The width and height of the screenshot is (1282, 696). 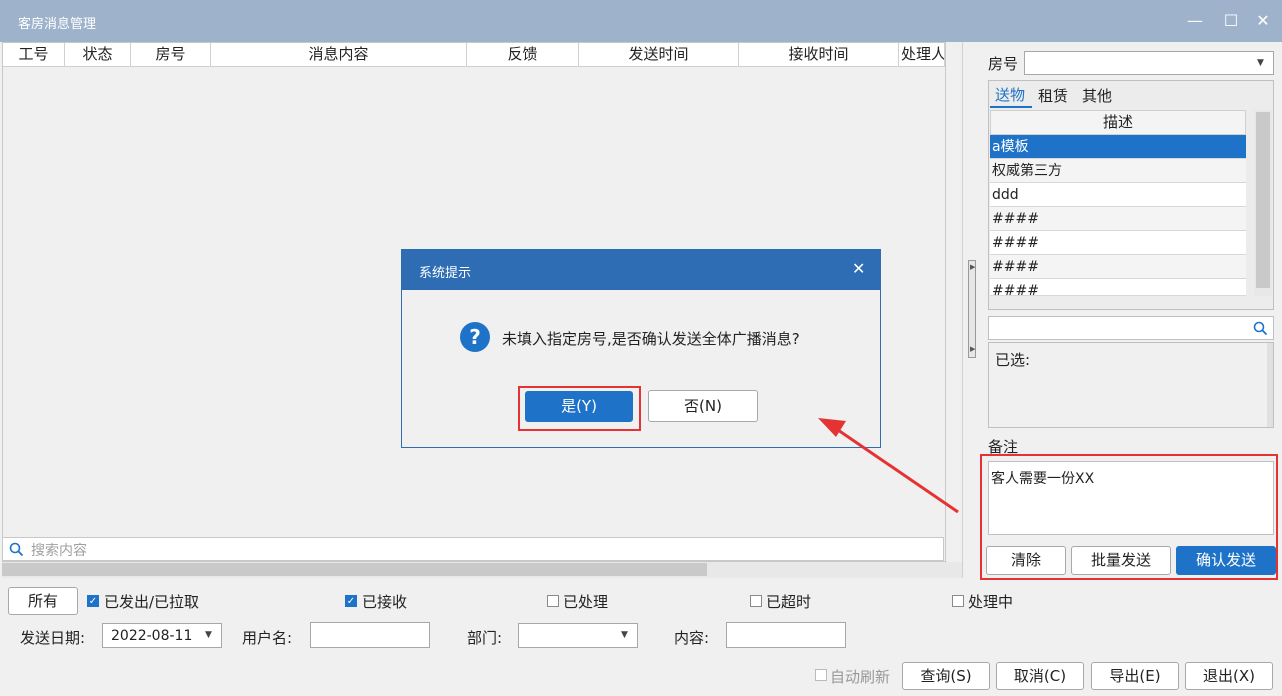 I want to click on auto-refresh-label: 自动刷新, so click(x=860, y=676).